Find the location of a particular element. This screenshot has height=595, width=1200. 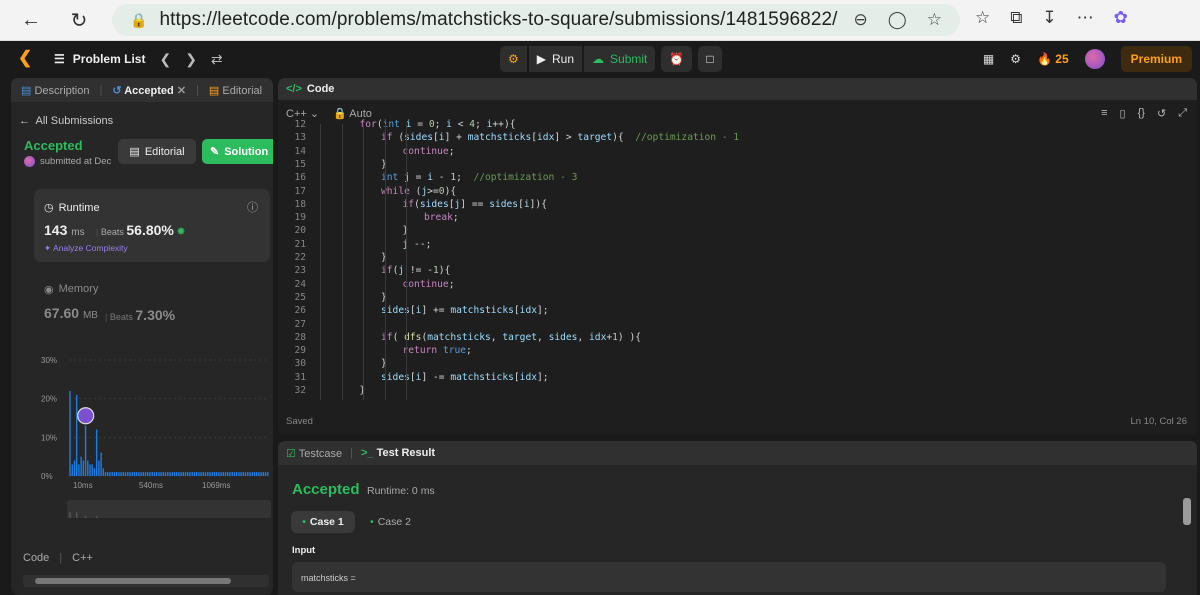

tab-editorial: ▤ Editorial is located at coordinates (235, 90).